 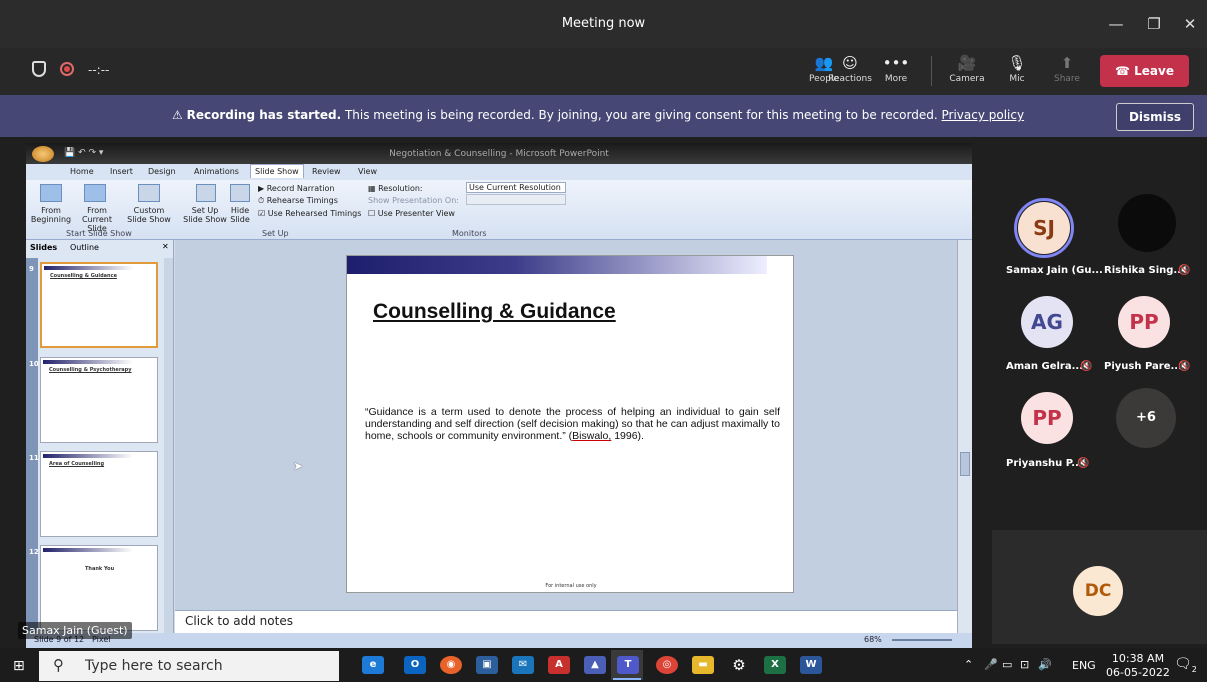 What do you see at coordinates (326, 171) in the screenshot?
I see `tab-review: Review` at bounding box center [326, 171].